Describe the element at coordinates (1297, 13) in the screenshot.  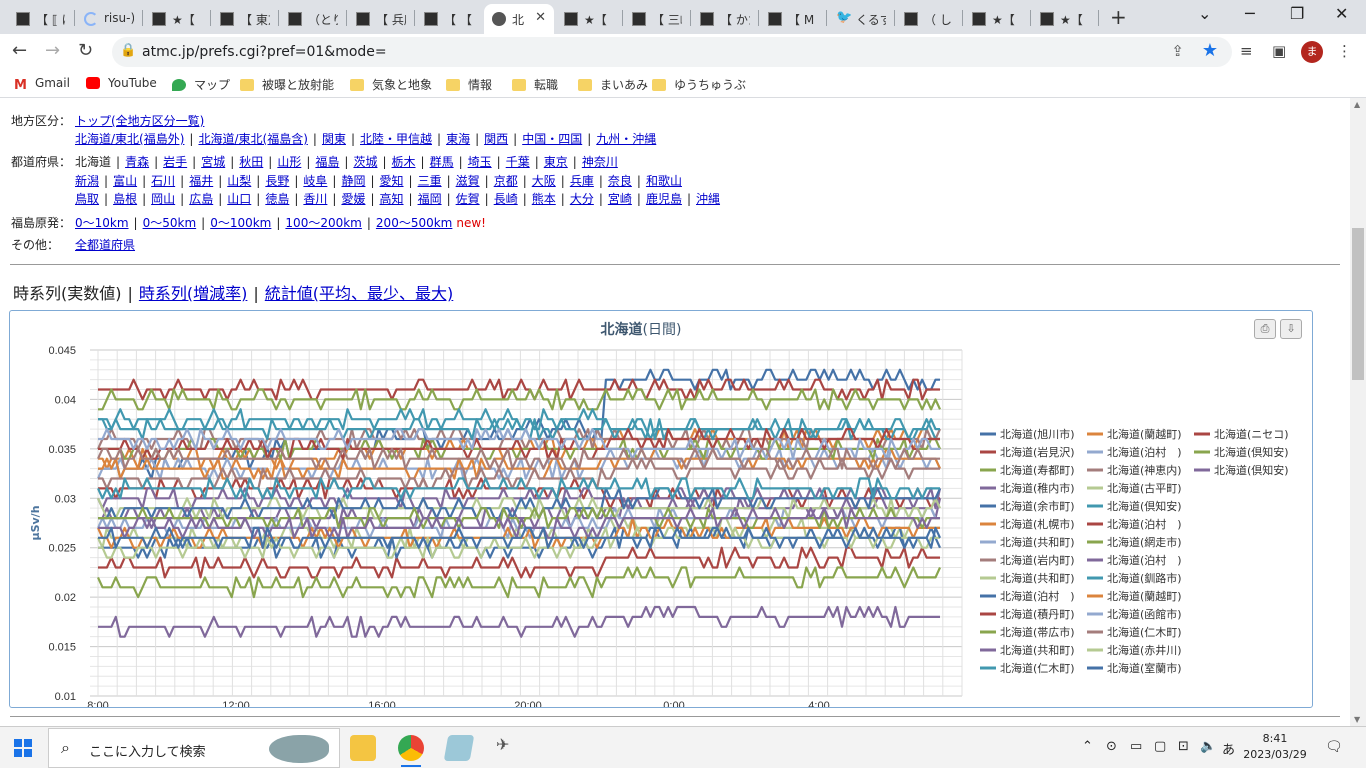
I see `restore-button: ❐` at that location.